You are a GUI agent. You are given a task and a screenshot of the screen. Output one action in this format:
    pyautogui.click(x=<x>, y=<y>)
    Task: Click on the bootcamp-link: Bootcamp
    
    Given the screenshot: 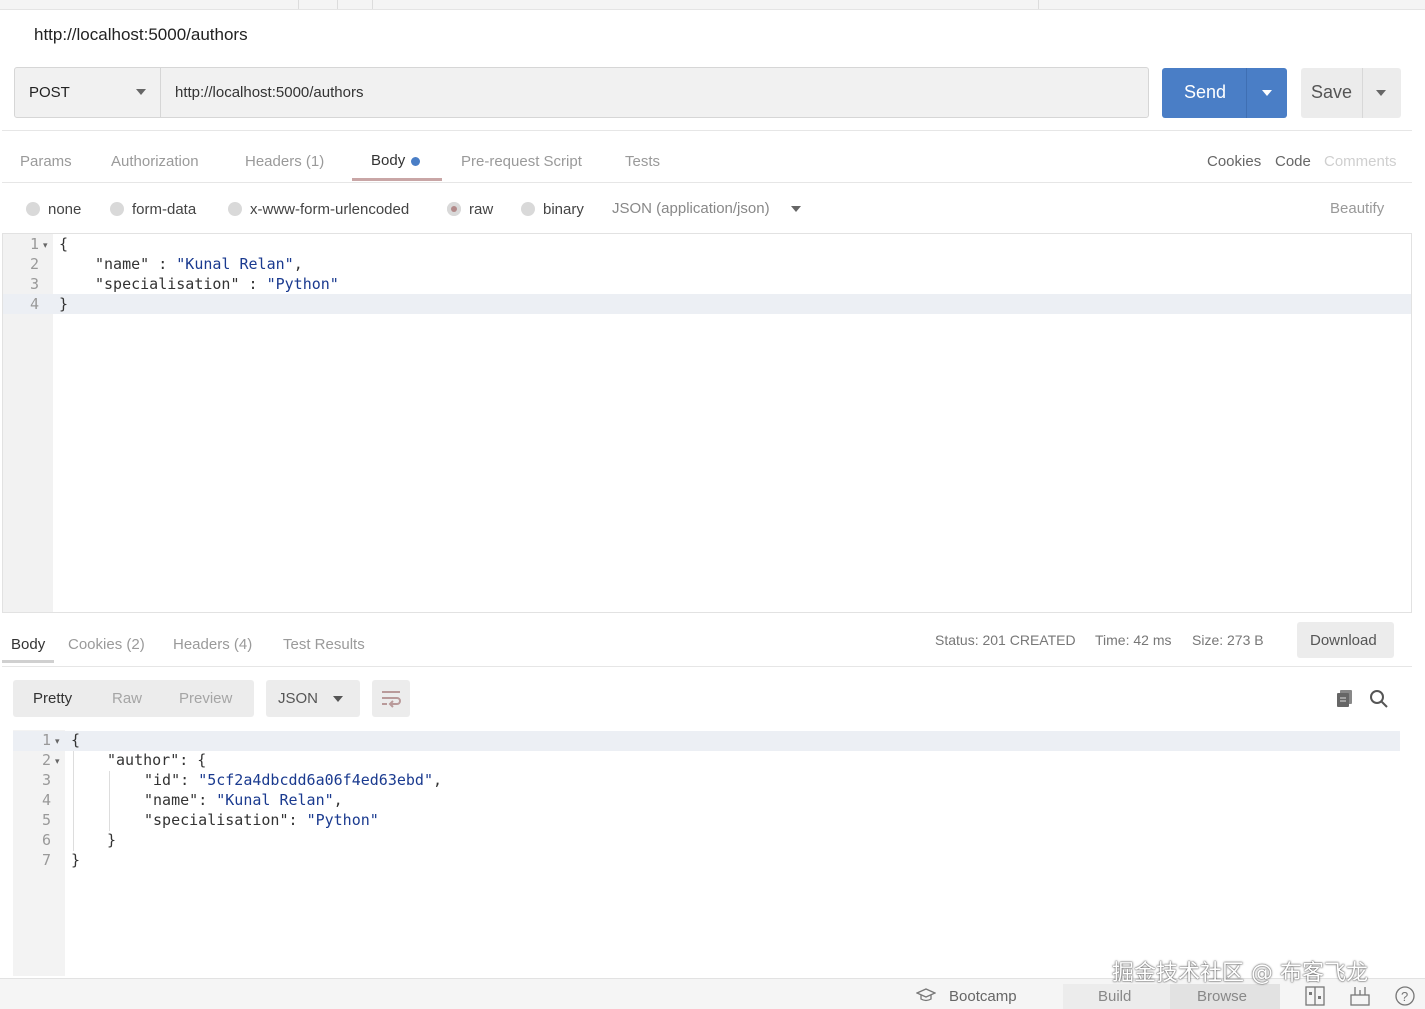 What is the action you would take?
    pyautogui.click(x=983, y=996)
    